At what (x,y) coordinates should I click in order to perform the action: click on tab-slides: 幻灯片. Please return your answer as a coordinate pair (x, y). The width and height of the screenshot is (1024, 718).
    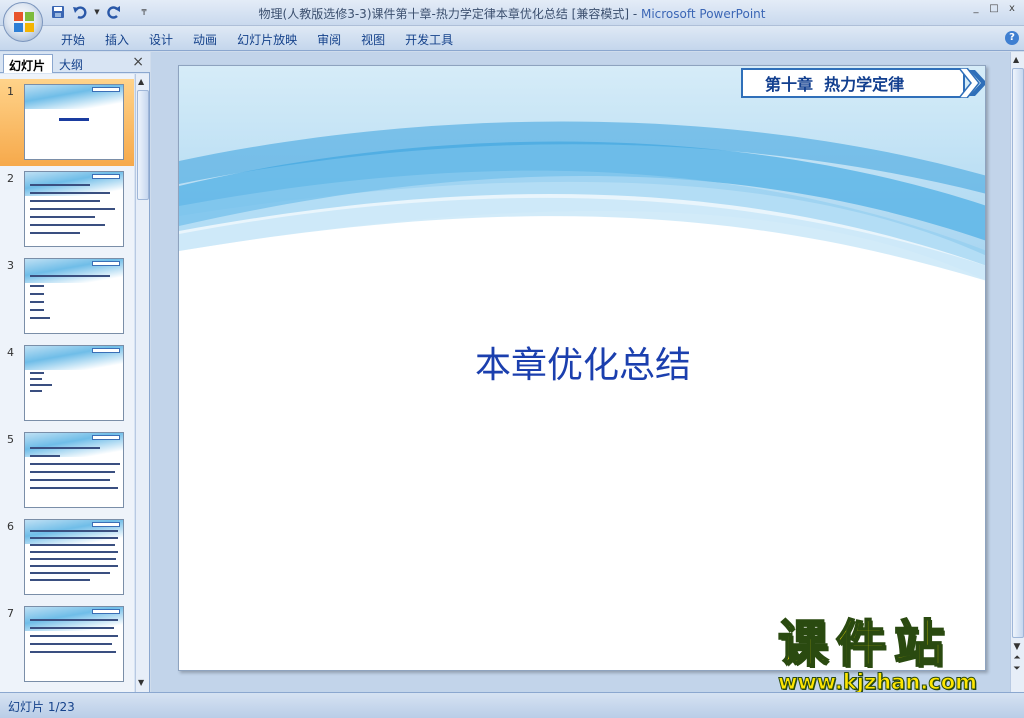
    Looking at the image, I should click on (28, 63).